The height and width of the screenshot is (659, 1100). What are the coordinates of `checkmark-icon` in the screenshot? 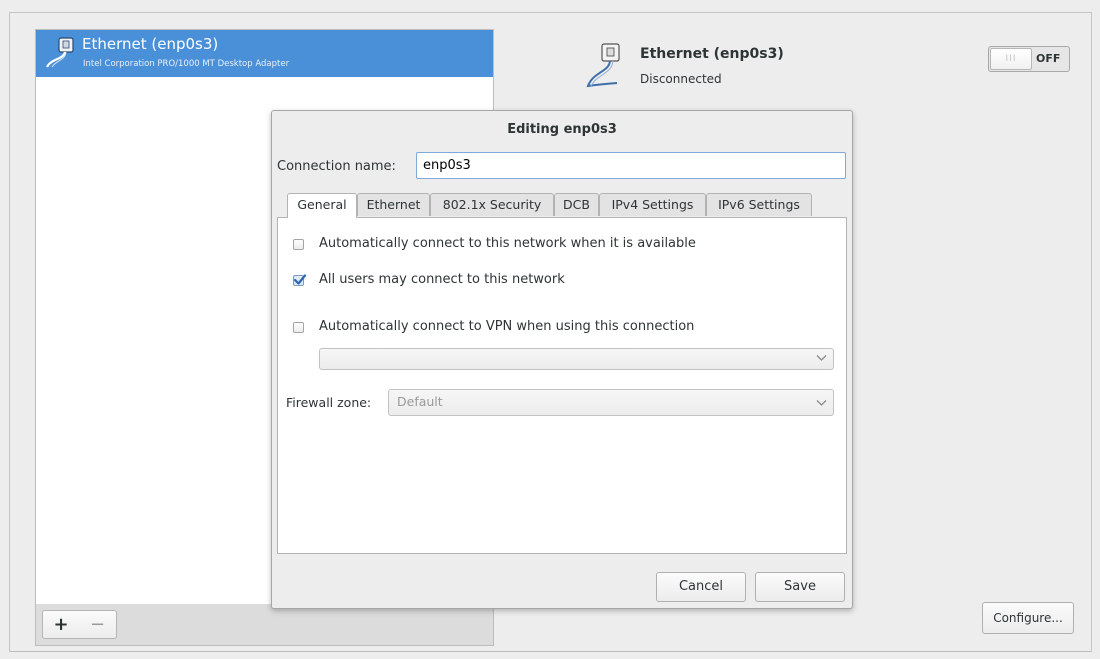 It's located at (300, 279).